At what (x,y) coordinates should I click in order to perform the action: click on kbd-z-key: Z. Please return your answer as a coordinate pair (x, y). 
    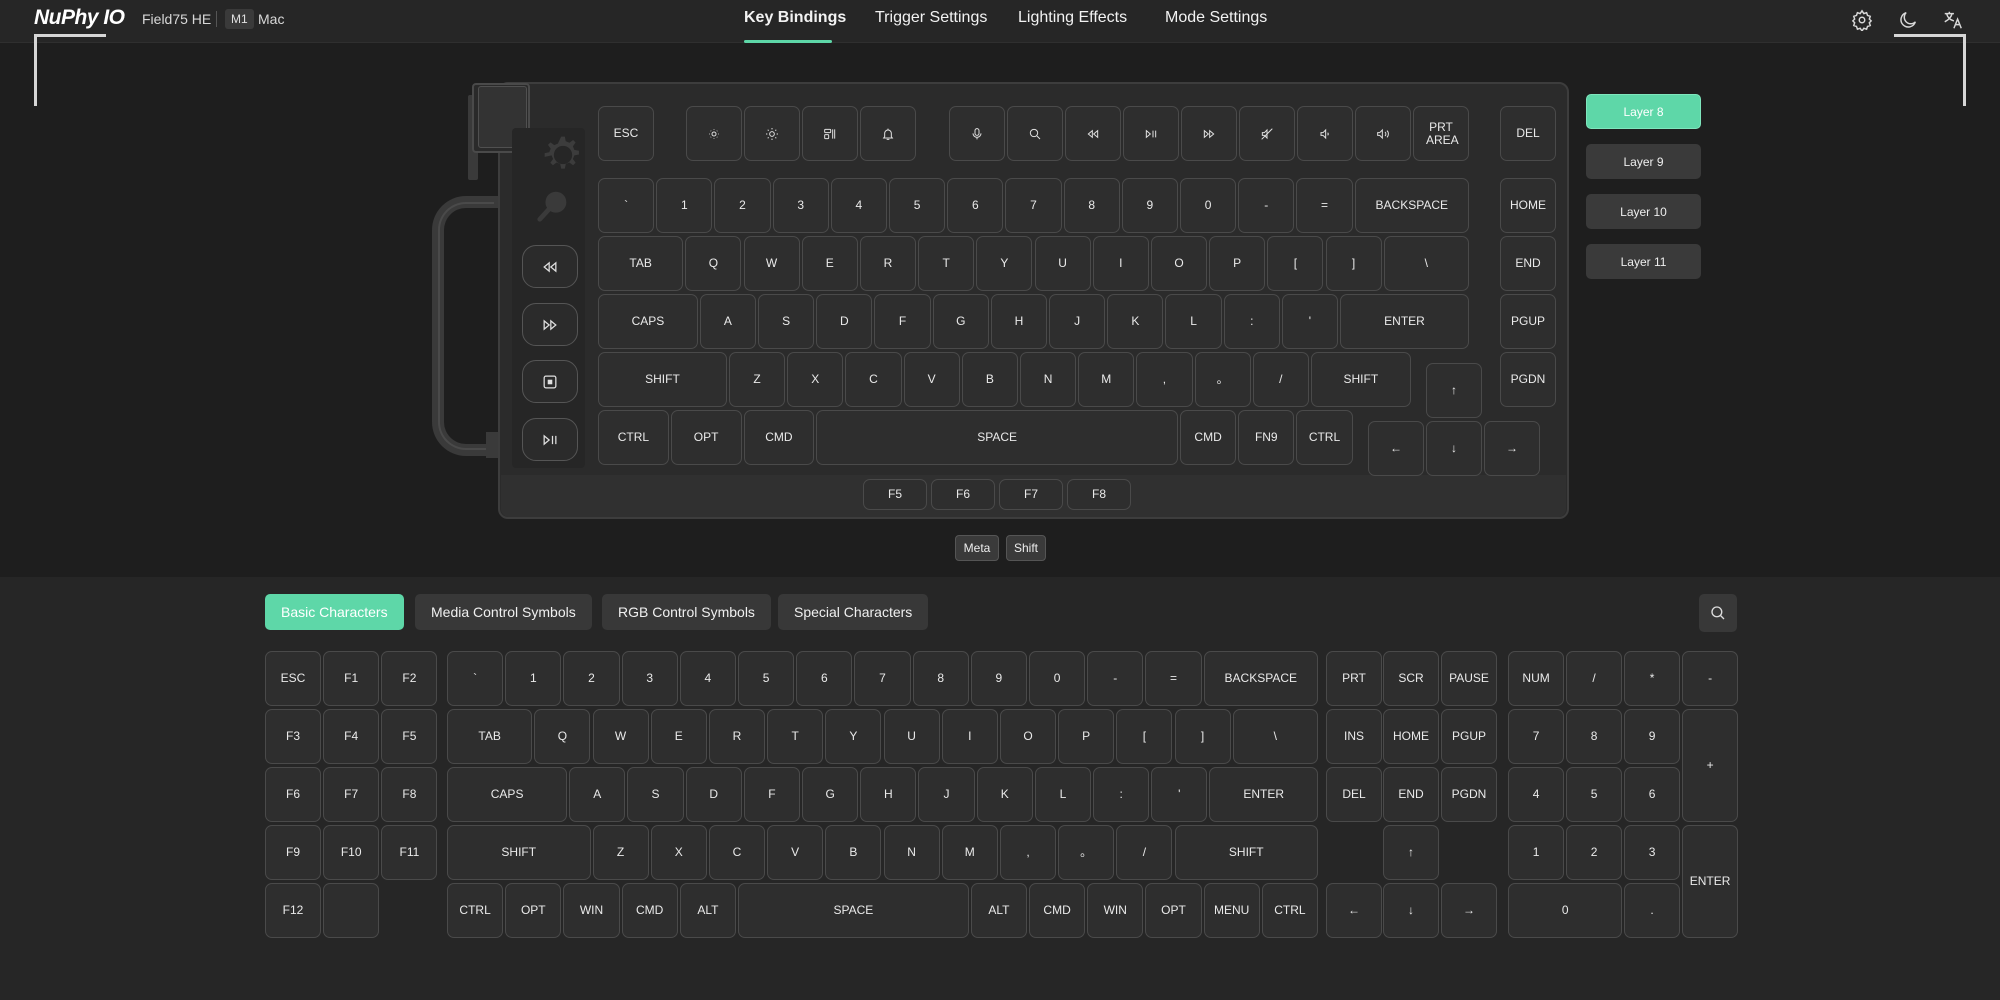
    Looking at the image, I should click on (757, 379).